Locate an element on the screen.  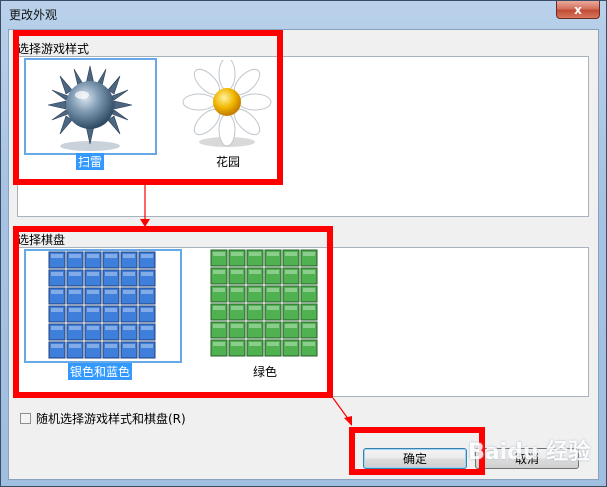
close-icon: x is located at coordinates (578, 9).